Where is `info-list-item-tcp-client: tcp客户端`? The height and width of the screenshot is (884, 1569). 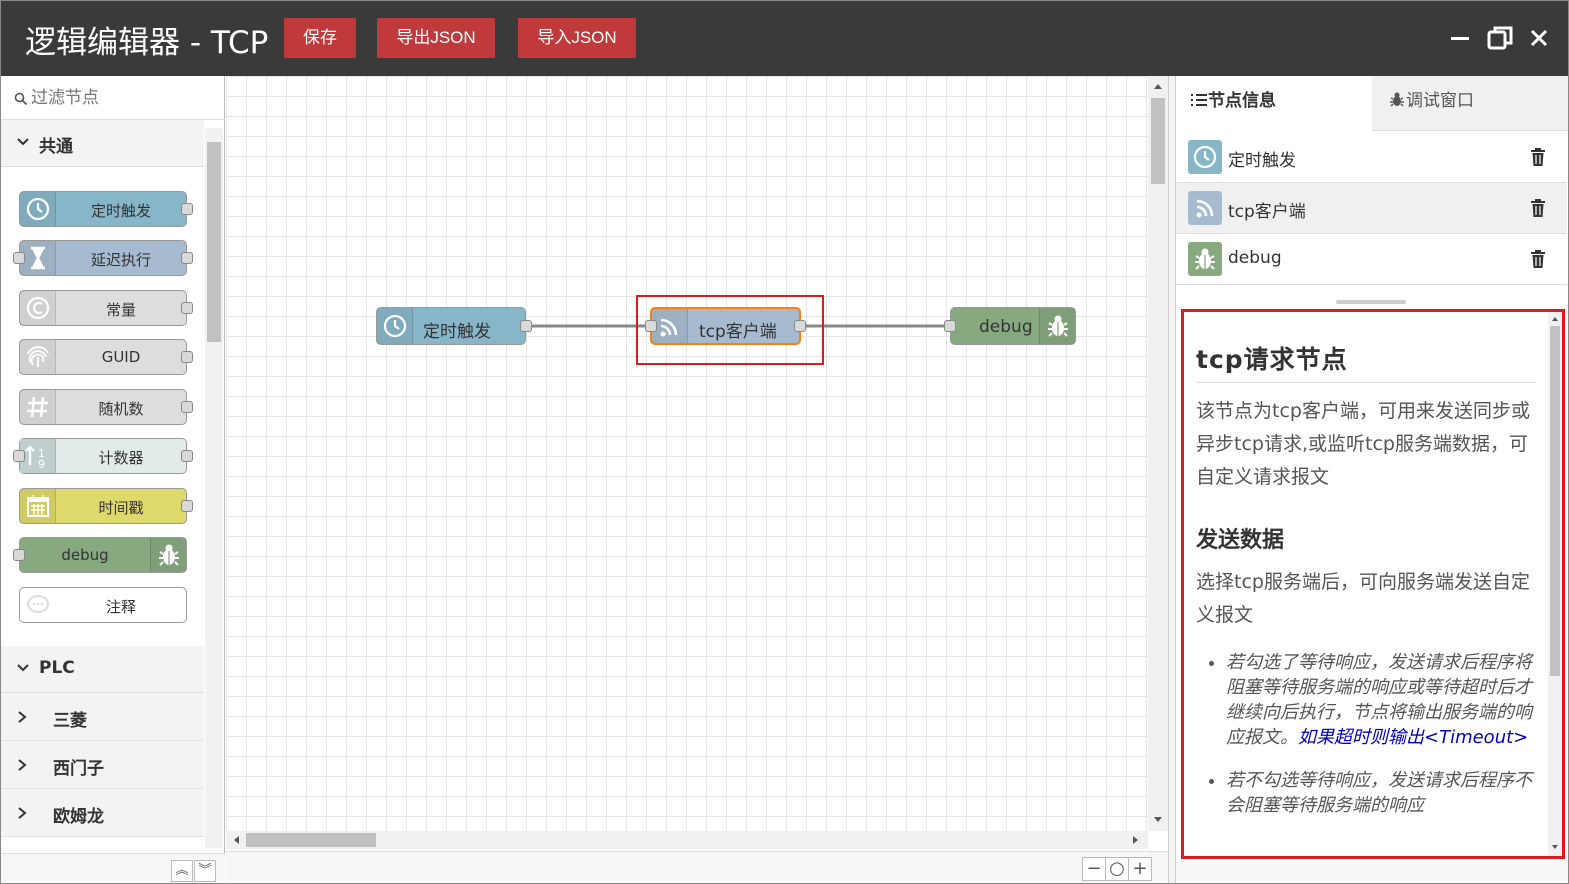
info-list-item-tcp-client: tcp客户端 is located at coordinates (1371, 208).